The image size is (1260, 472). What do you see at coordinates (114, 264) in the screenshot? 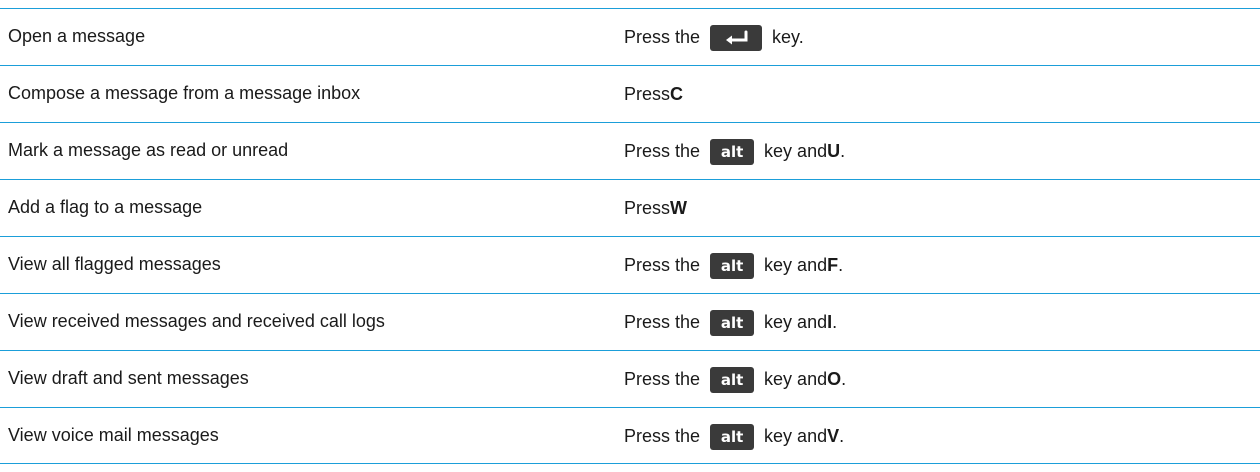
I see `action-text: View all flagged messages` at bounding box center [114, 264].